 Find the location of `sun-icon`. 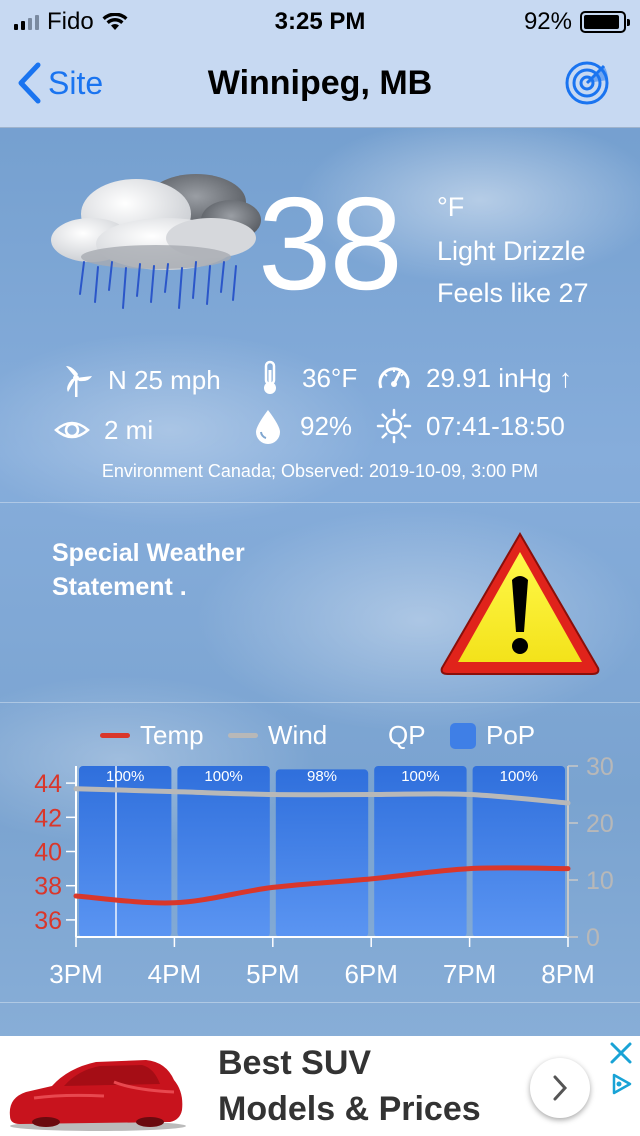

sun-icon is located at coordinates (394, 426).